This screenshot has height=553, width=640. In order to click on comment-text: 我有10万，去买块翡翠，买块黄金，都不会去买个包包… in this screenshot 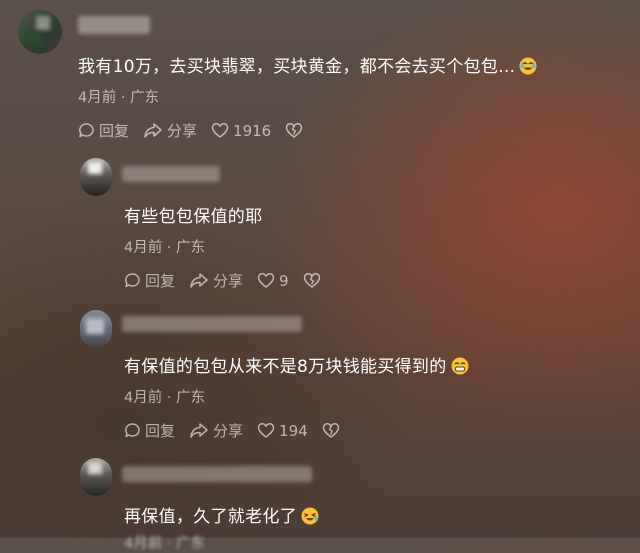, I will do `click(307, 66)`.